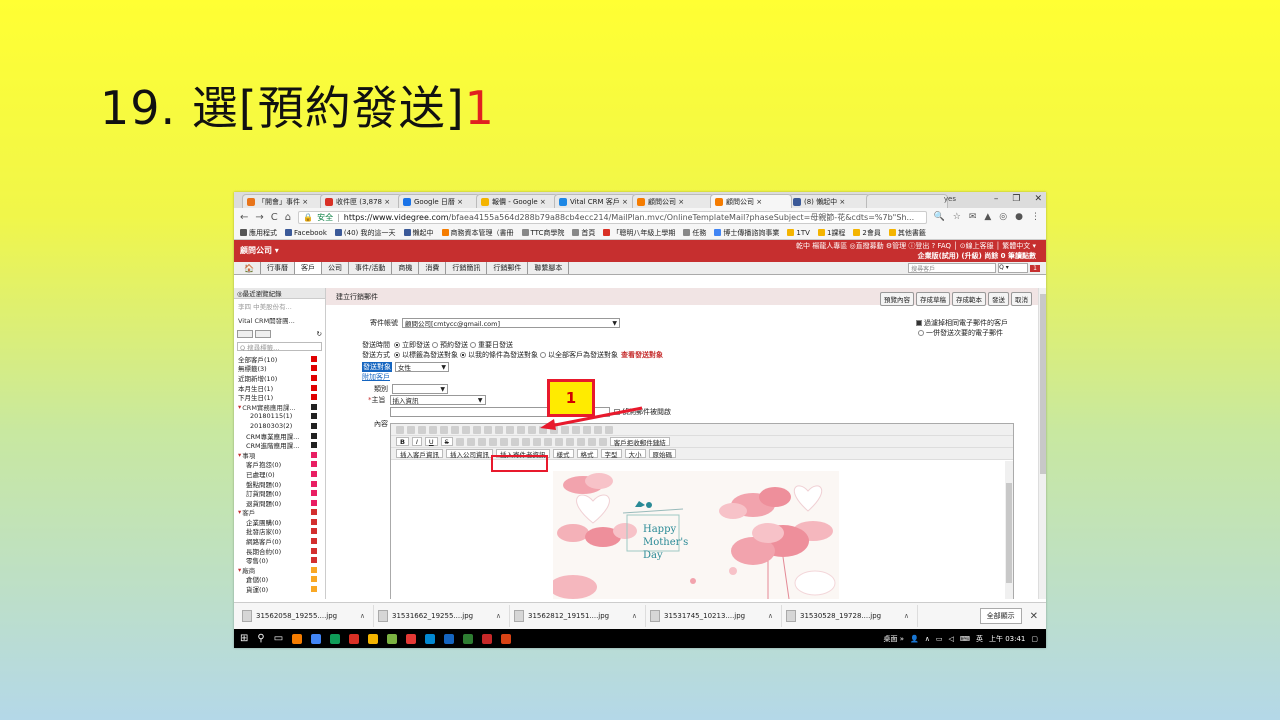  Describe the element at coordinates (455, 429) in the screenshot. I see `paste-icon` at that location.